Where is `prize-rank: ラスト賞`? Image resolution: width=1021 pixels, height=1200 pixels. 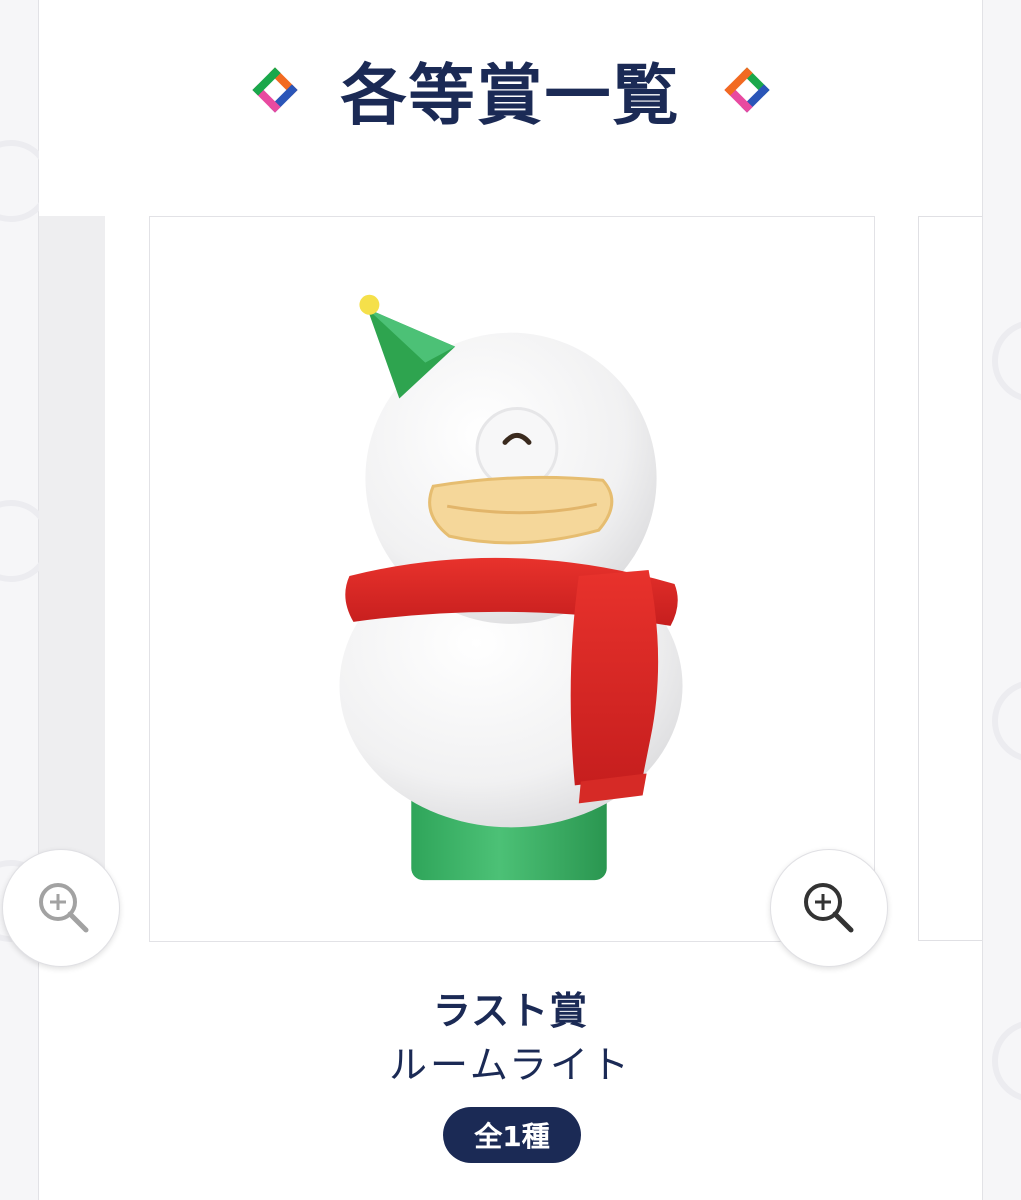 prize-rank: ラスト賞 is located at coordinates (510, 1011).